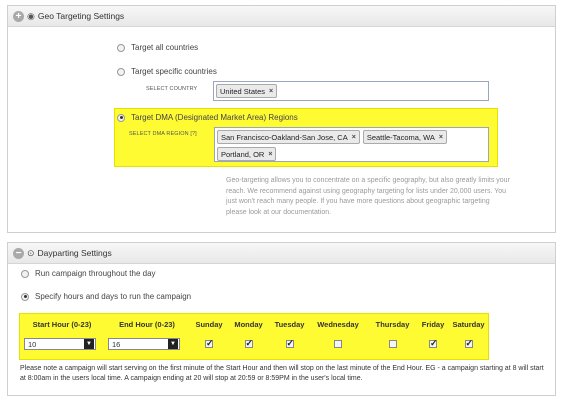 This screenshot has height=400, width=564. What do you see at coordinates (392, 324) in the screenshot?
I see `day-header: Thursday` at bounding box center [392, 324].